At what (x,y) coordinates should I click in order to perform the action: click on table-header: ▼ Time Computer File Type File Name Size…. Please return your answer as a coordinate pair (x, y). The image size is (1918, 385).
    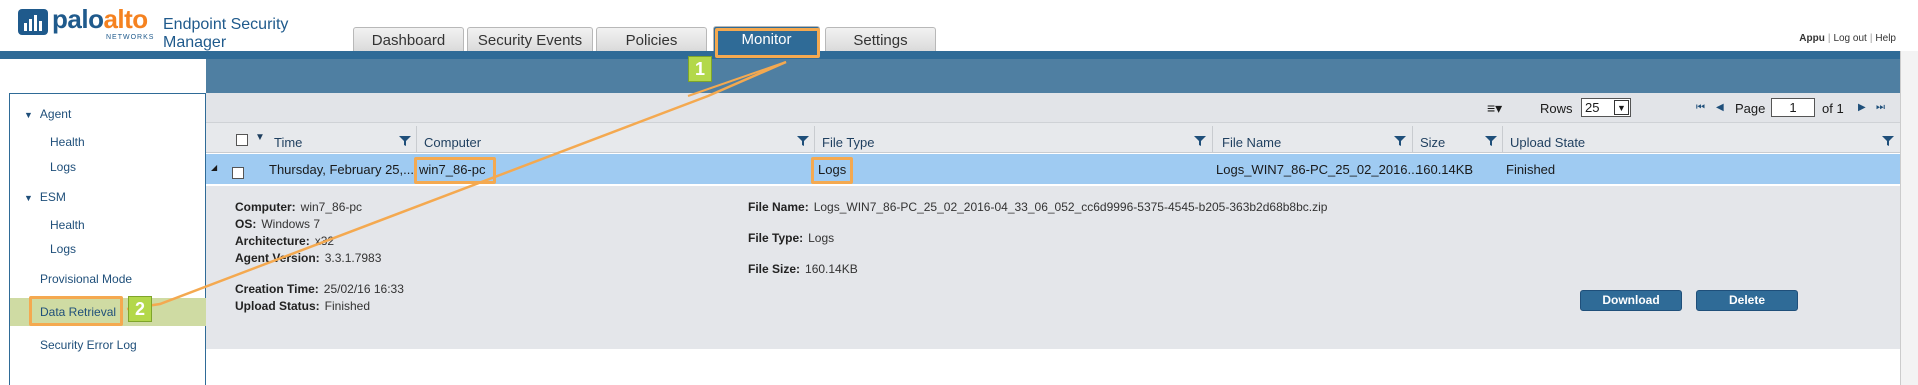
    Looking at the image, I should click on (1053, 138).